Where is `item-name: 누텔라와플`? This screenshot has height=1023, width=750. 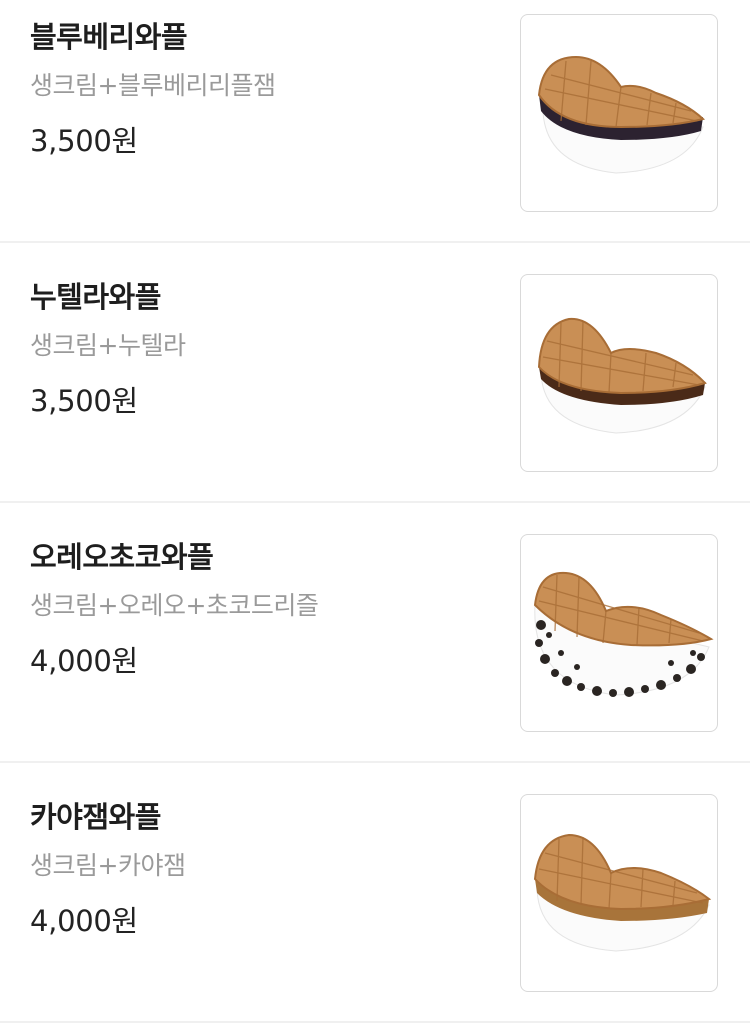
item-name: 누텔라와플 is located at coordinates (95, 297).